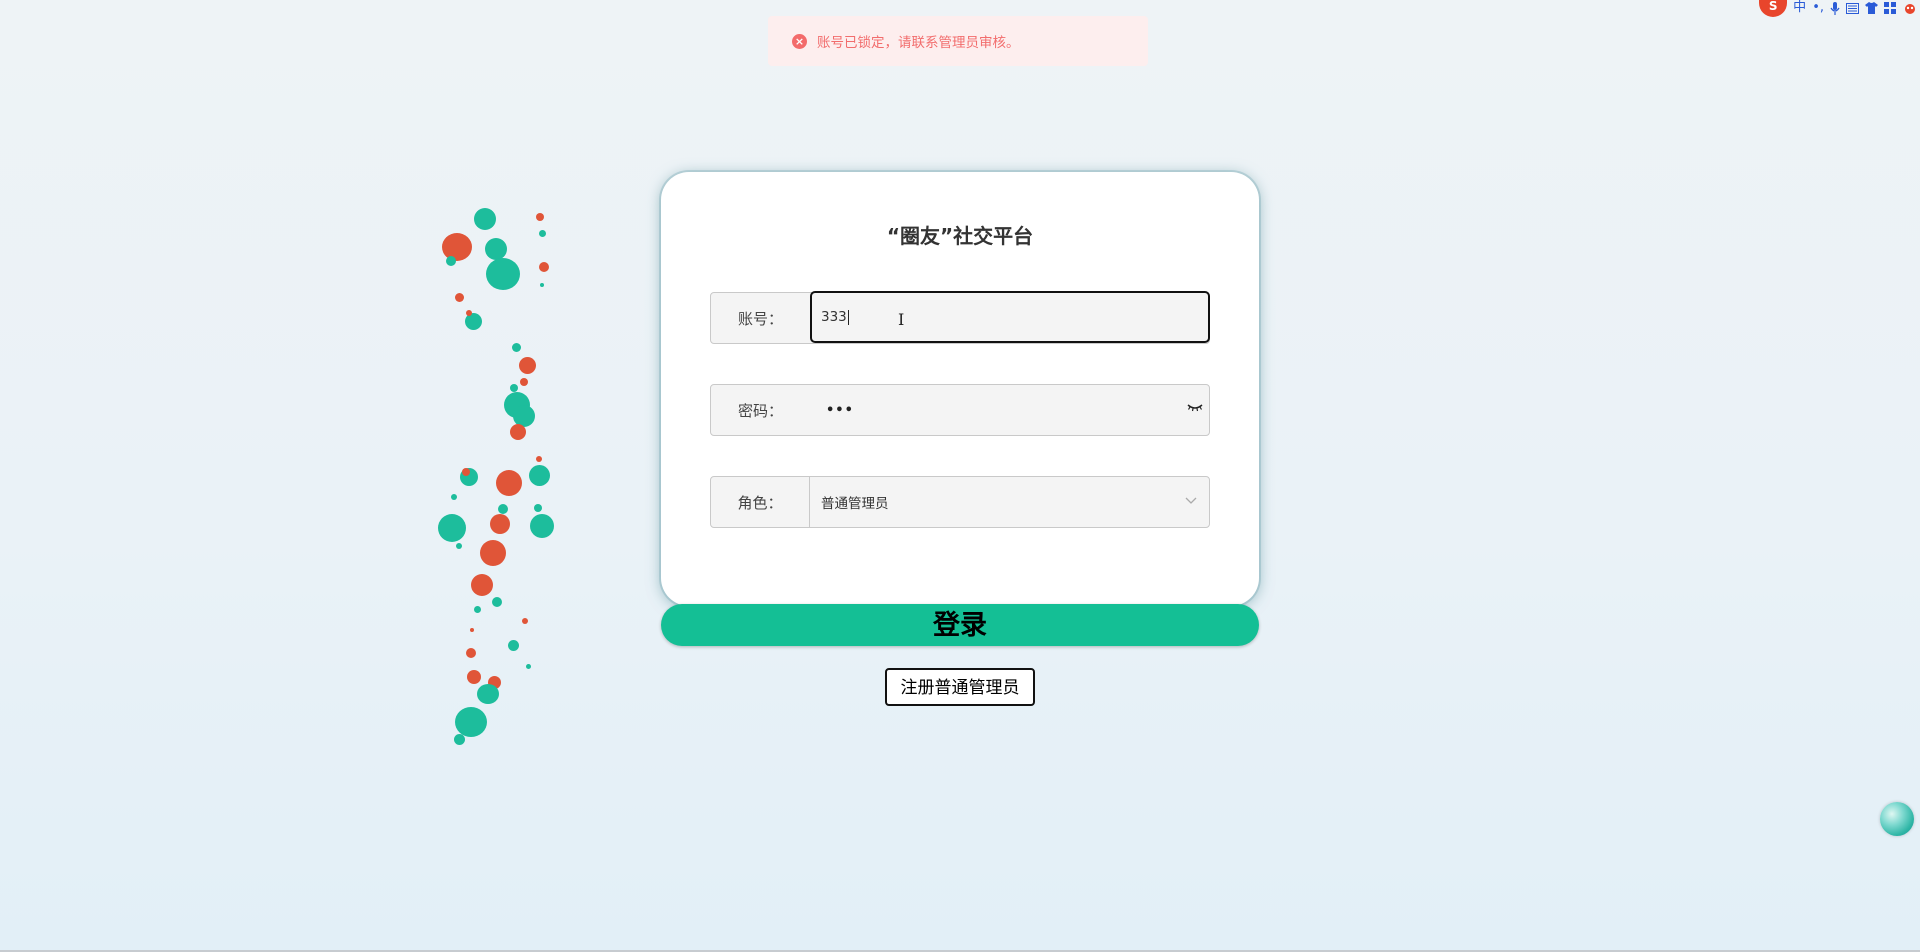 This screenshot has height=952, width=1920. I want to click on ime-punctuation-label: •,, so click(1818, 8).